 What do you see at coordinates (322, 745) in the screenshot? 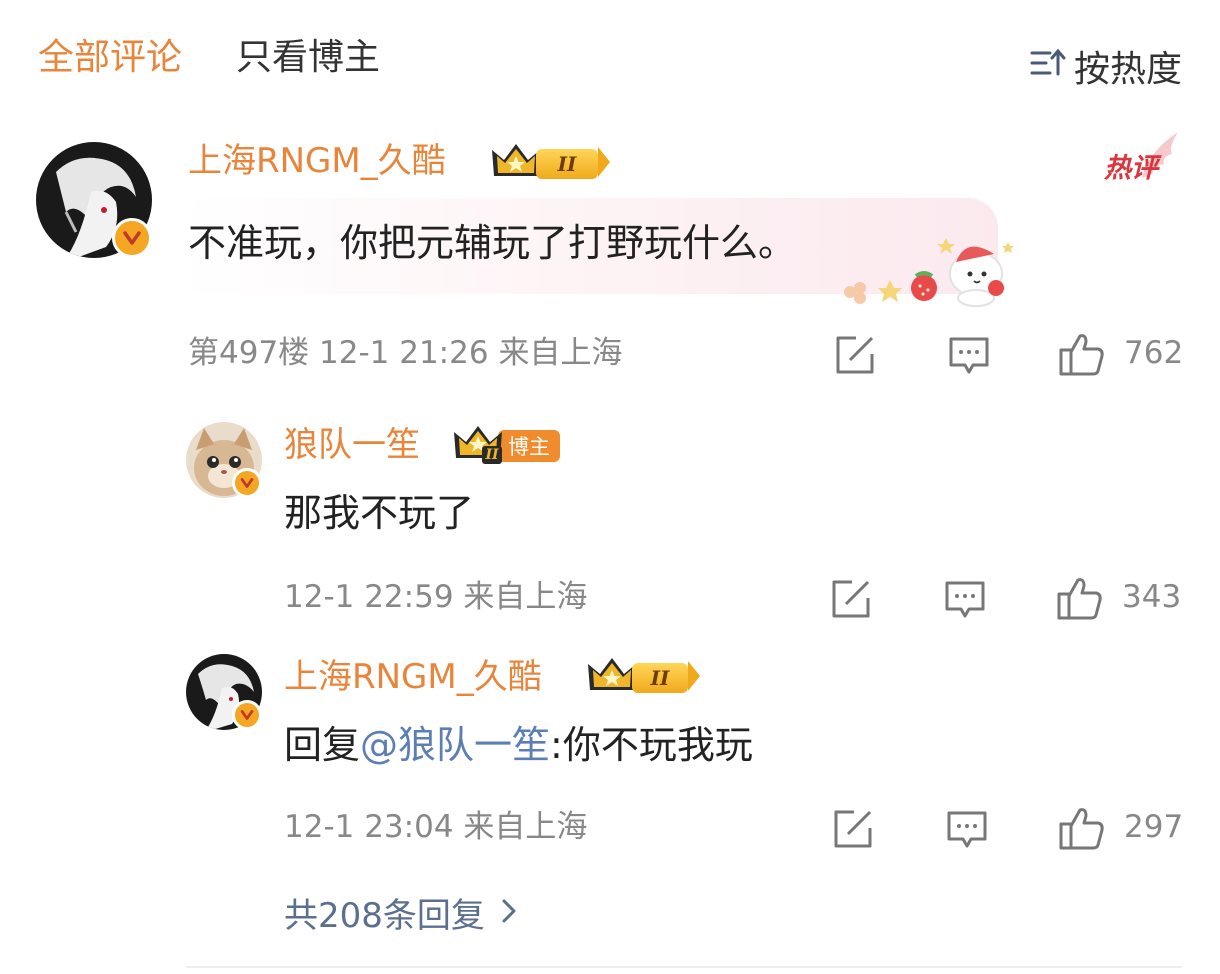
I see `reply-prefix: 回复` at bounding box center [322, 745].